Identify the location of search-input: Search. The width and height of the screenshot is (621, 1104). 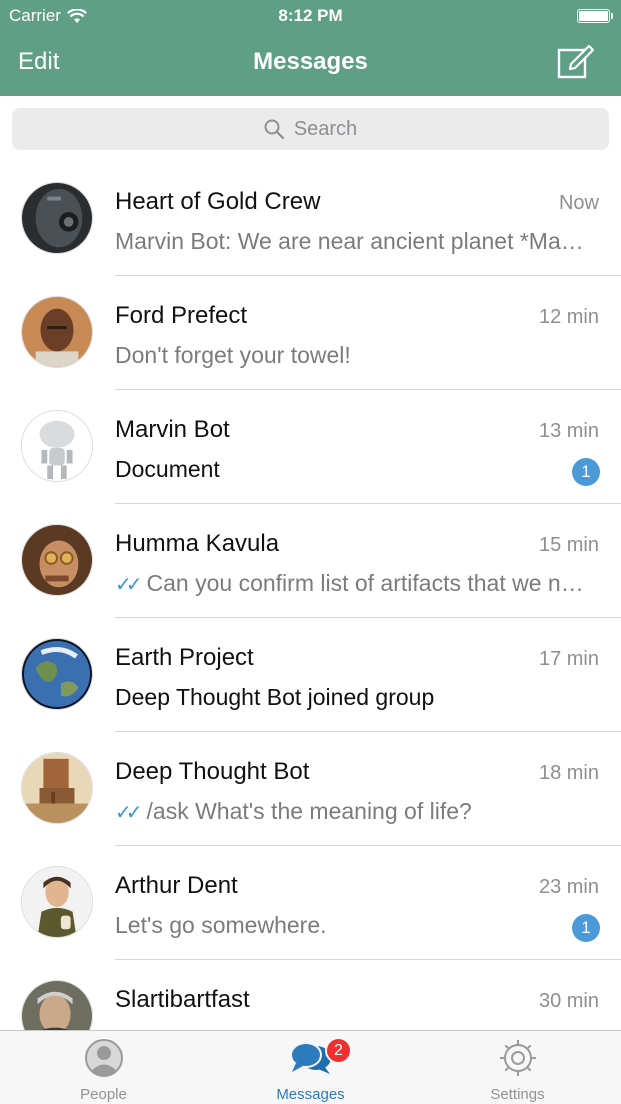
(310, 129).